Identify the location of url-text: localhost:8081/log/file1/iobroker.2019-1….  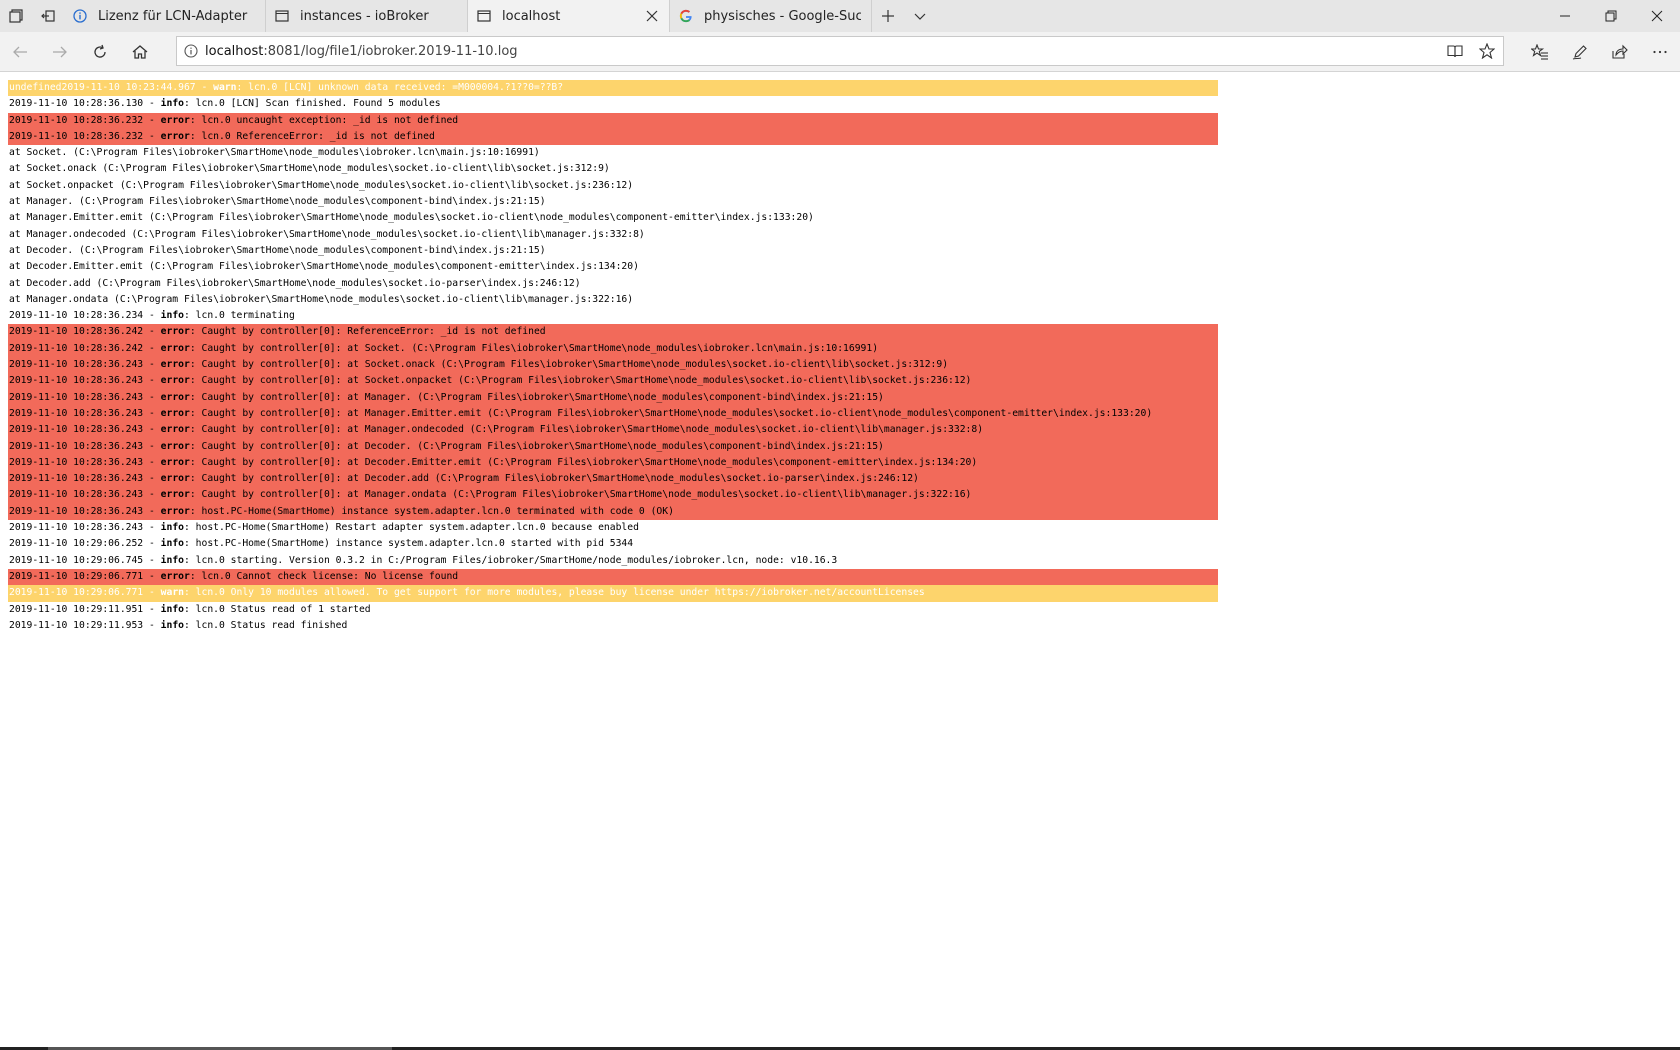
(361, 51).